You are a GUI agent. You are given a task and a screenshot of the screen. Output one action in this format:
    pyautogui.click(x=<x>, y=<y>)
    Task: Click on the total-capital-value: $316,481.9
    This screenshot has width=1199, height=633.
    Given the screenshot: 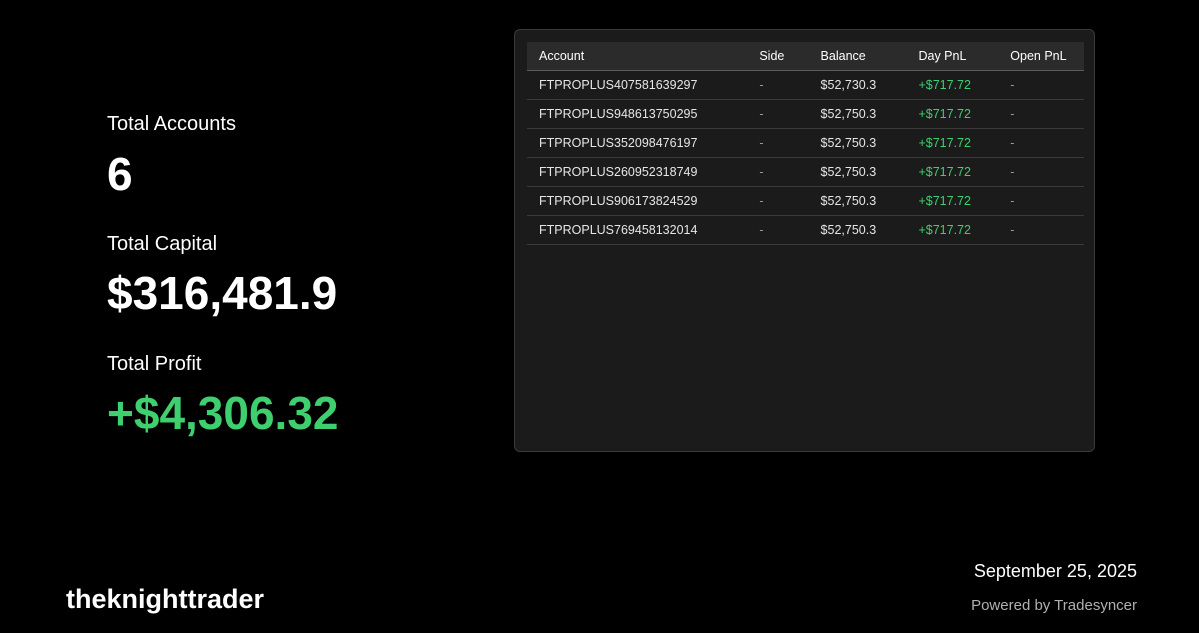 What is the action you would take?
    pyautogui.click(x=222, y=293)
    